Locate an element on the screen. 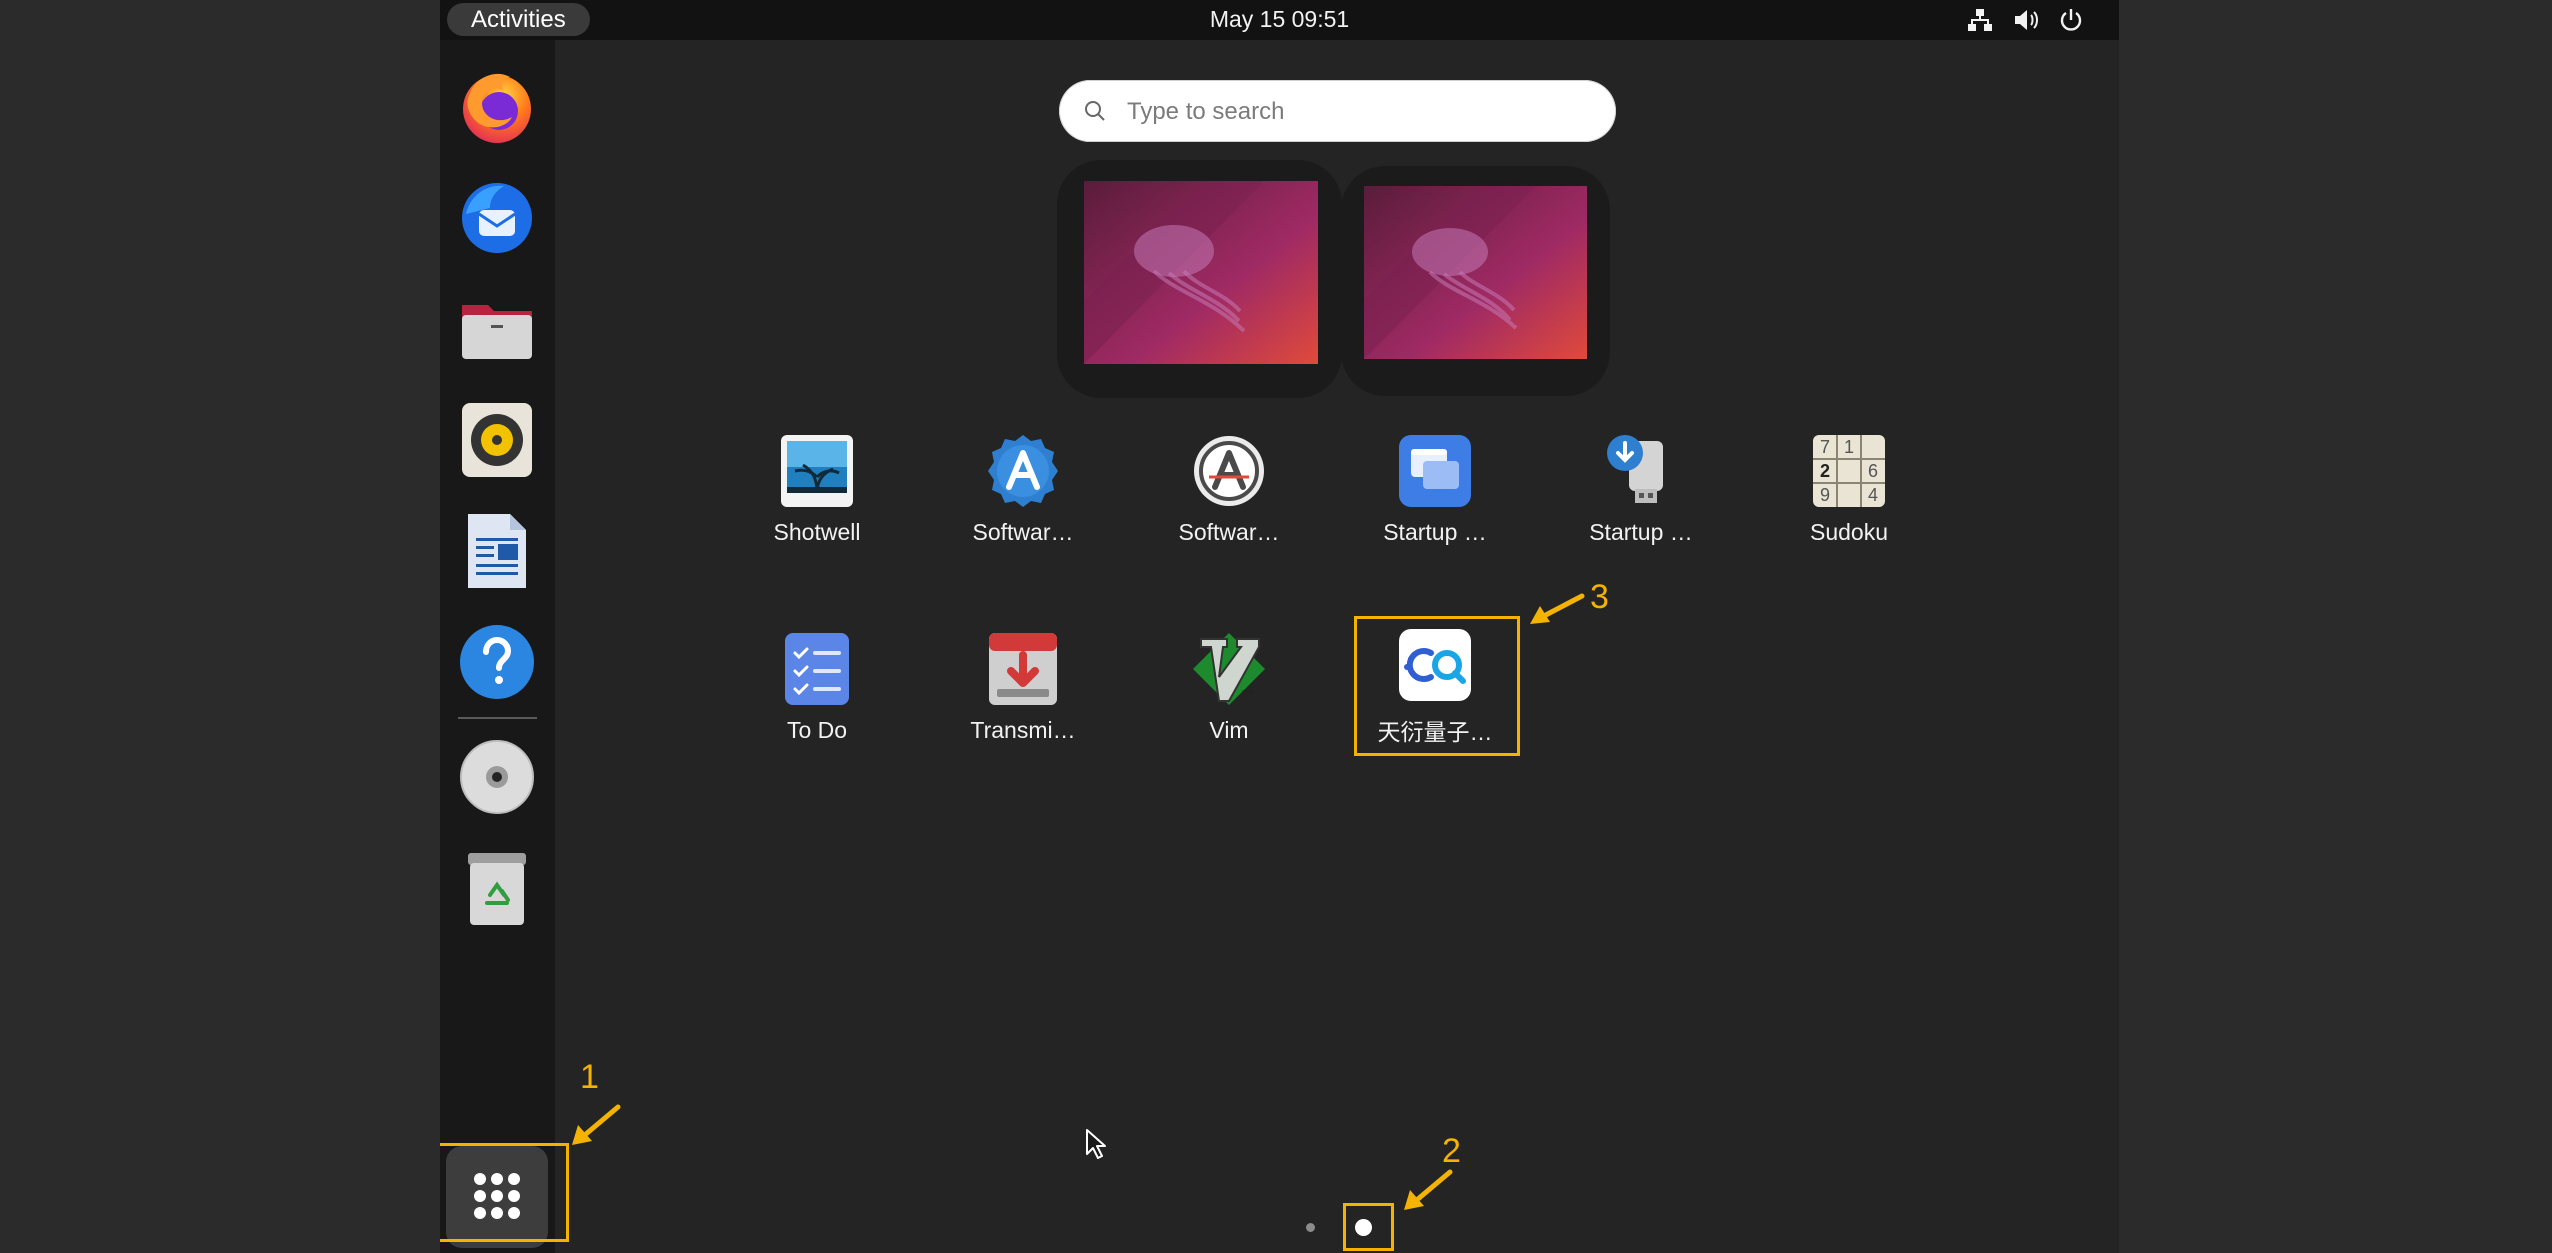  shotwell-icon is located at coordinates (817, 471).